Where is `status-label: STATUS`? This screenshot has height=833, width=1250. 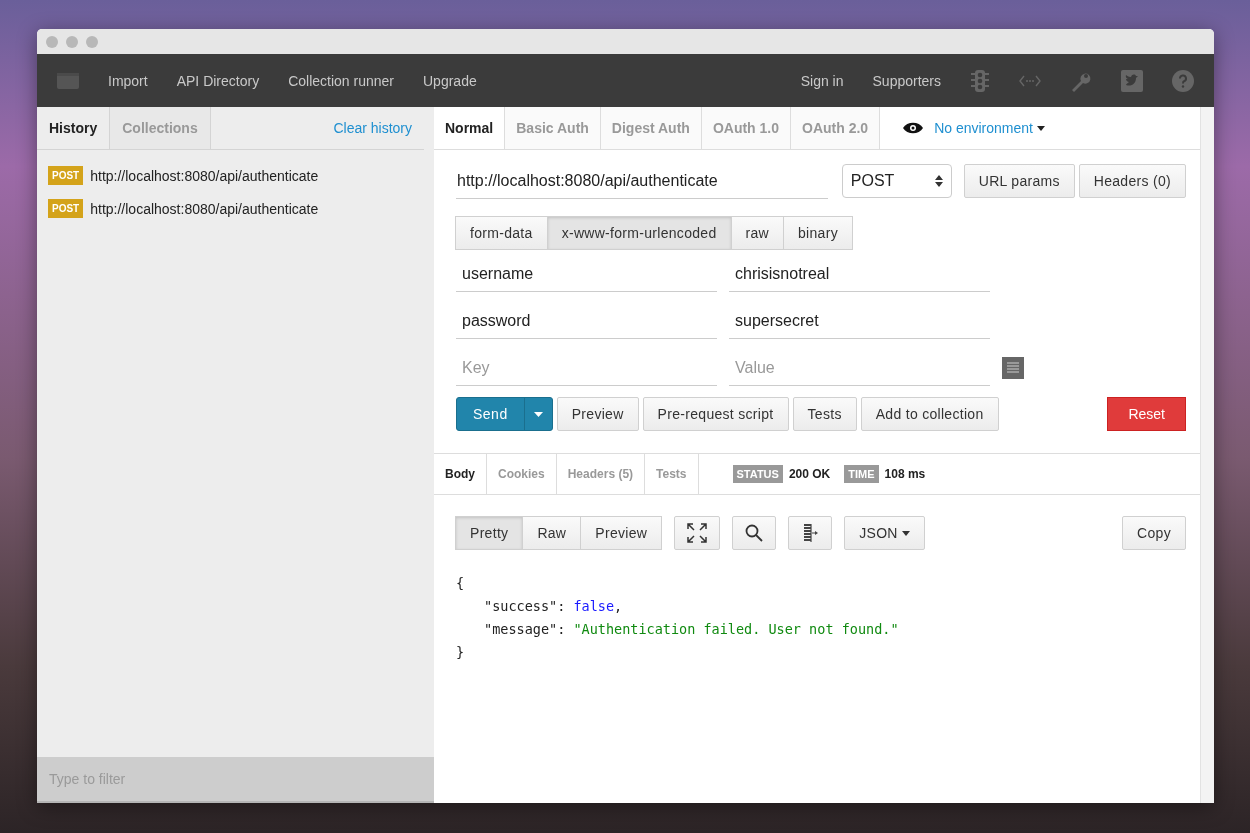
status-label: STATUS is located at coordinates (757, 474).